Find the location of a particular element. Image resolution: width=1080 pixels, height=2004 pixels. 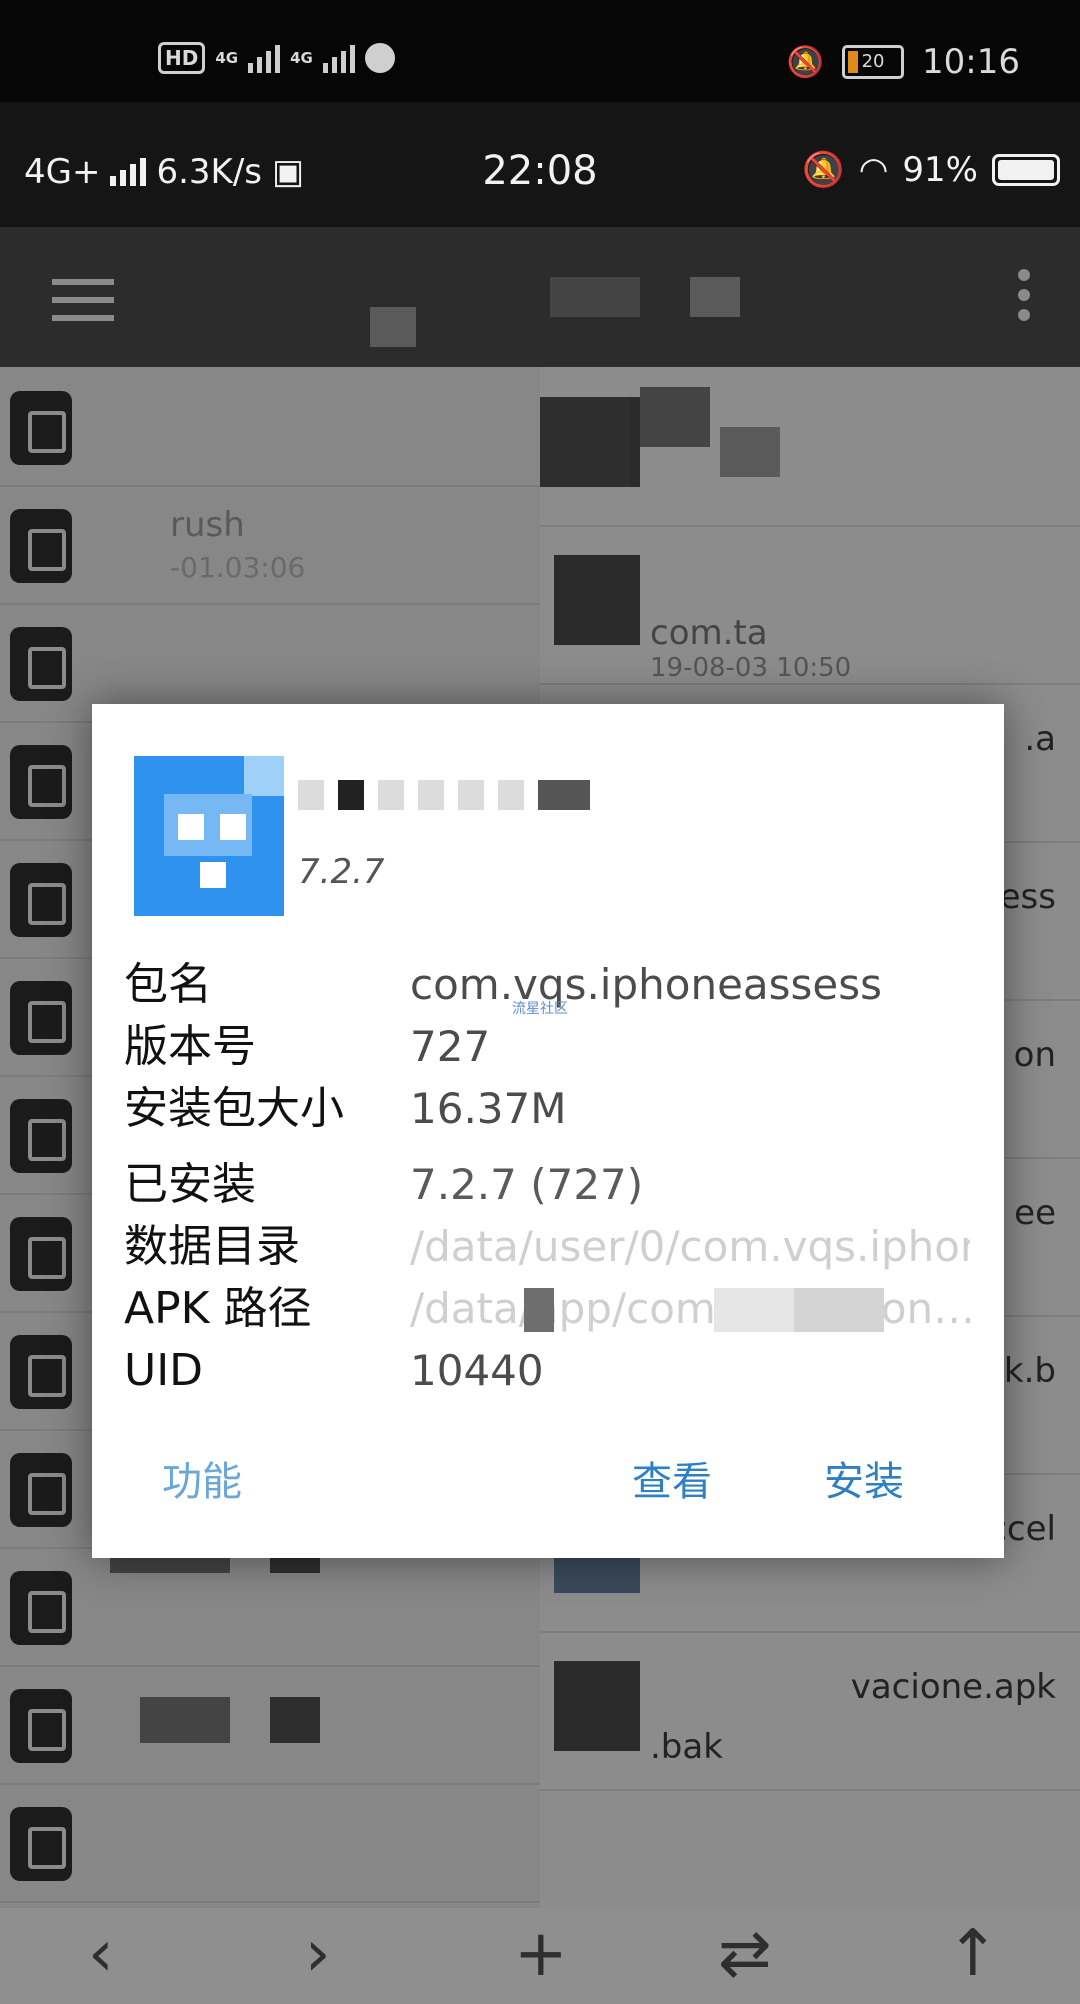

menu-icon is located at coordinates (83, 306).